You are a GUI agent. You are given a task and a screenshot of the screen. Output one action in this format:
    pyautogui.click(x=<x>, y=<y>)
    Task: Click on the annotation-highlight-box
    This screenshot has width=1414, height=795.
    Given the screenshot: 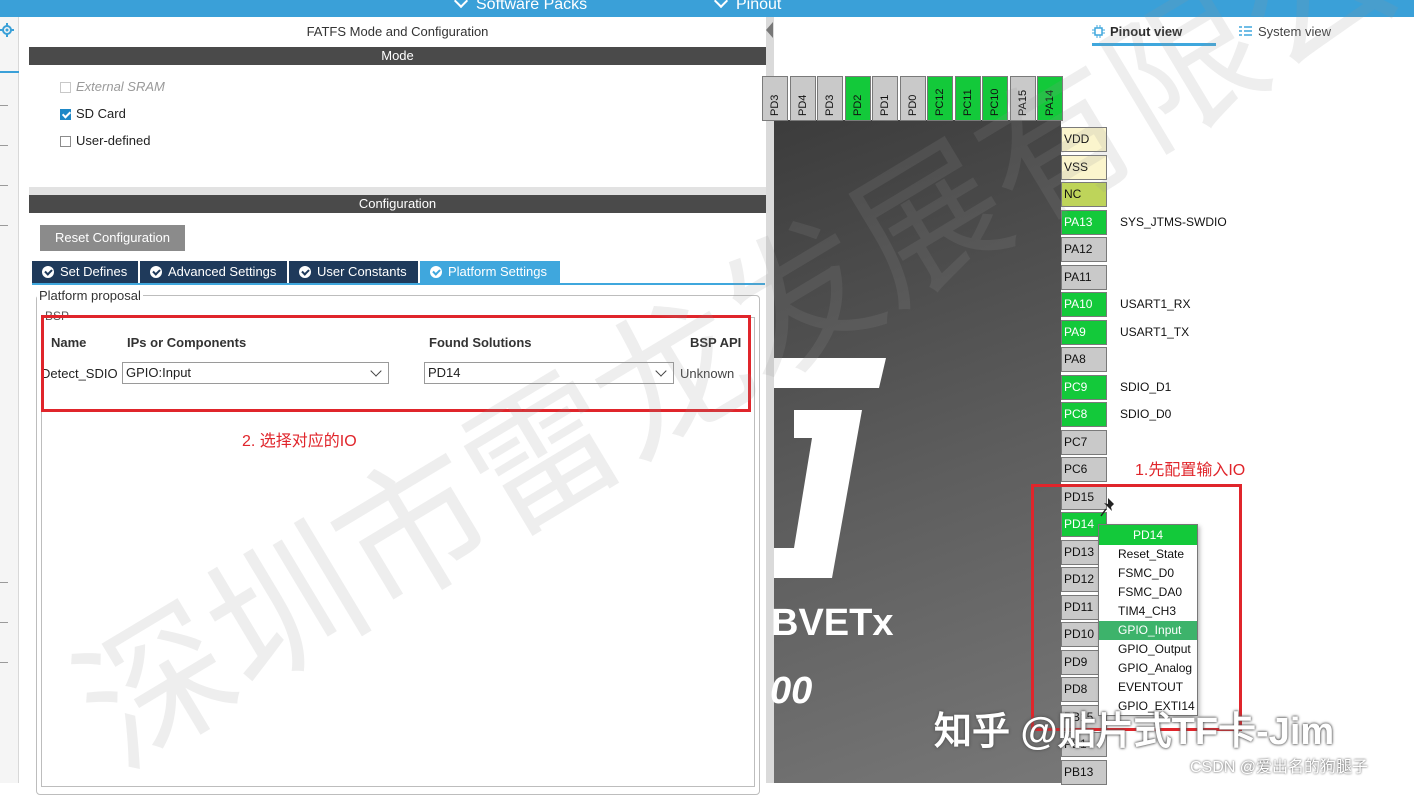 What is the action you would take?
    pyautogui.click(x=396, y=363)
    